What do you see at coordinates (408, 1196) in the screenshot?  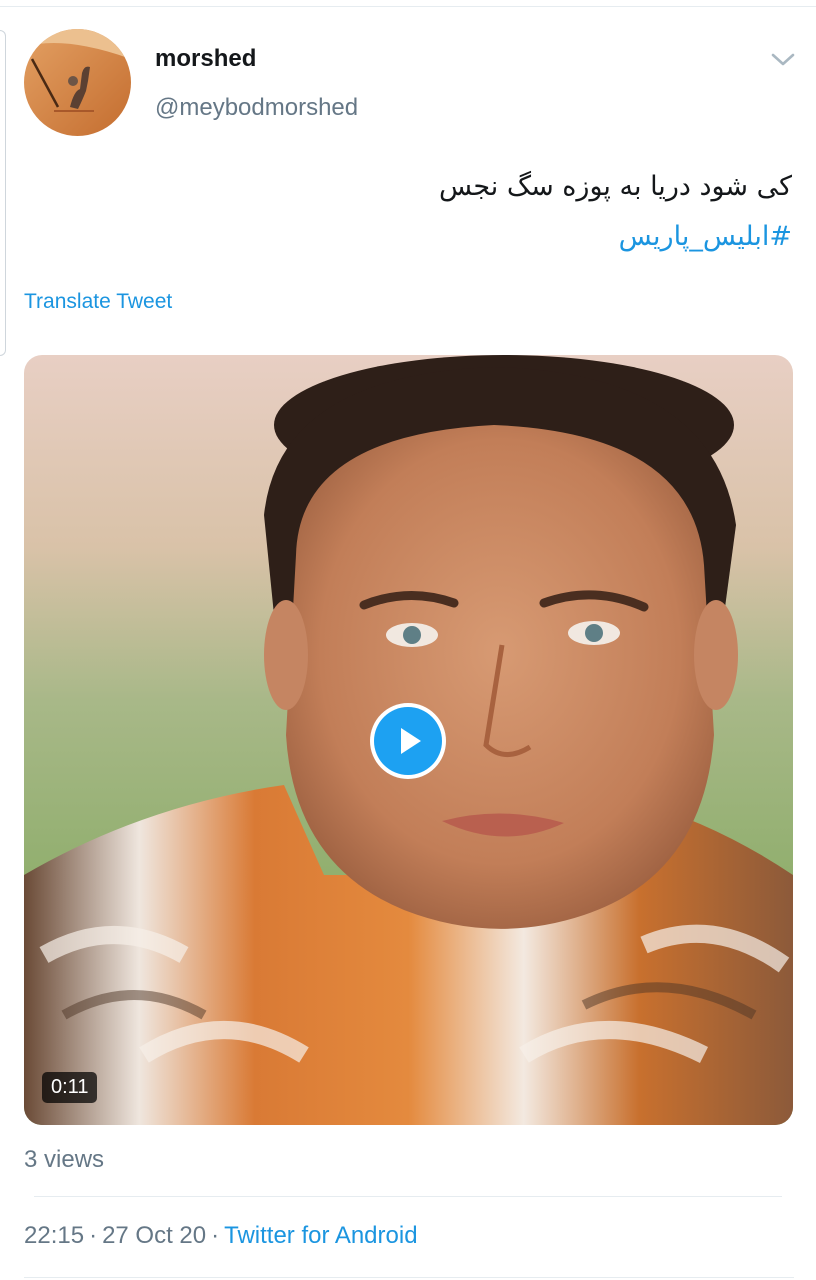 I see `divider` at bounding box center [408, 1196].